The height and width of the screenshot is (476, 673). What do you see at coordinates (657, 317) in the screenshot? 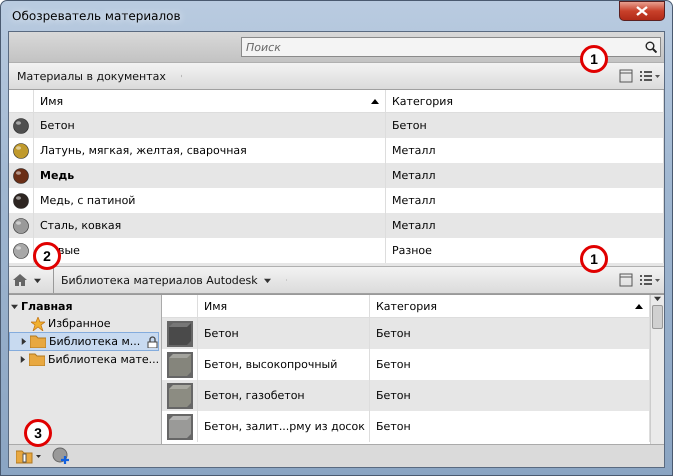
I see `scroll-thumb` at bounding box center [657, 317].